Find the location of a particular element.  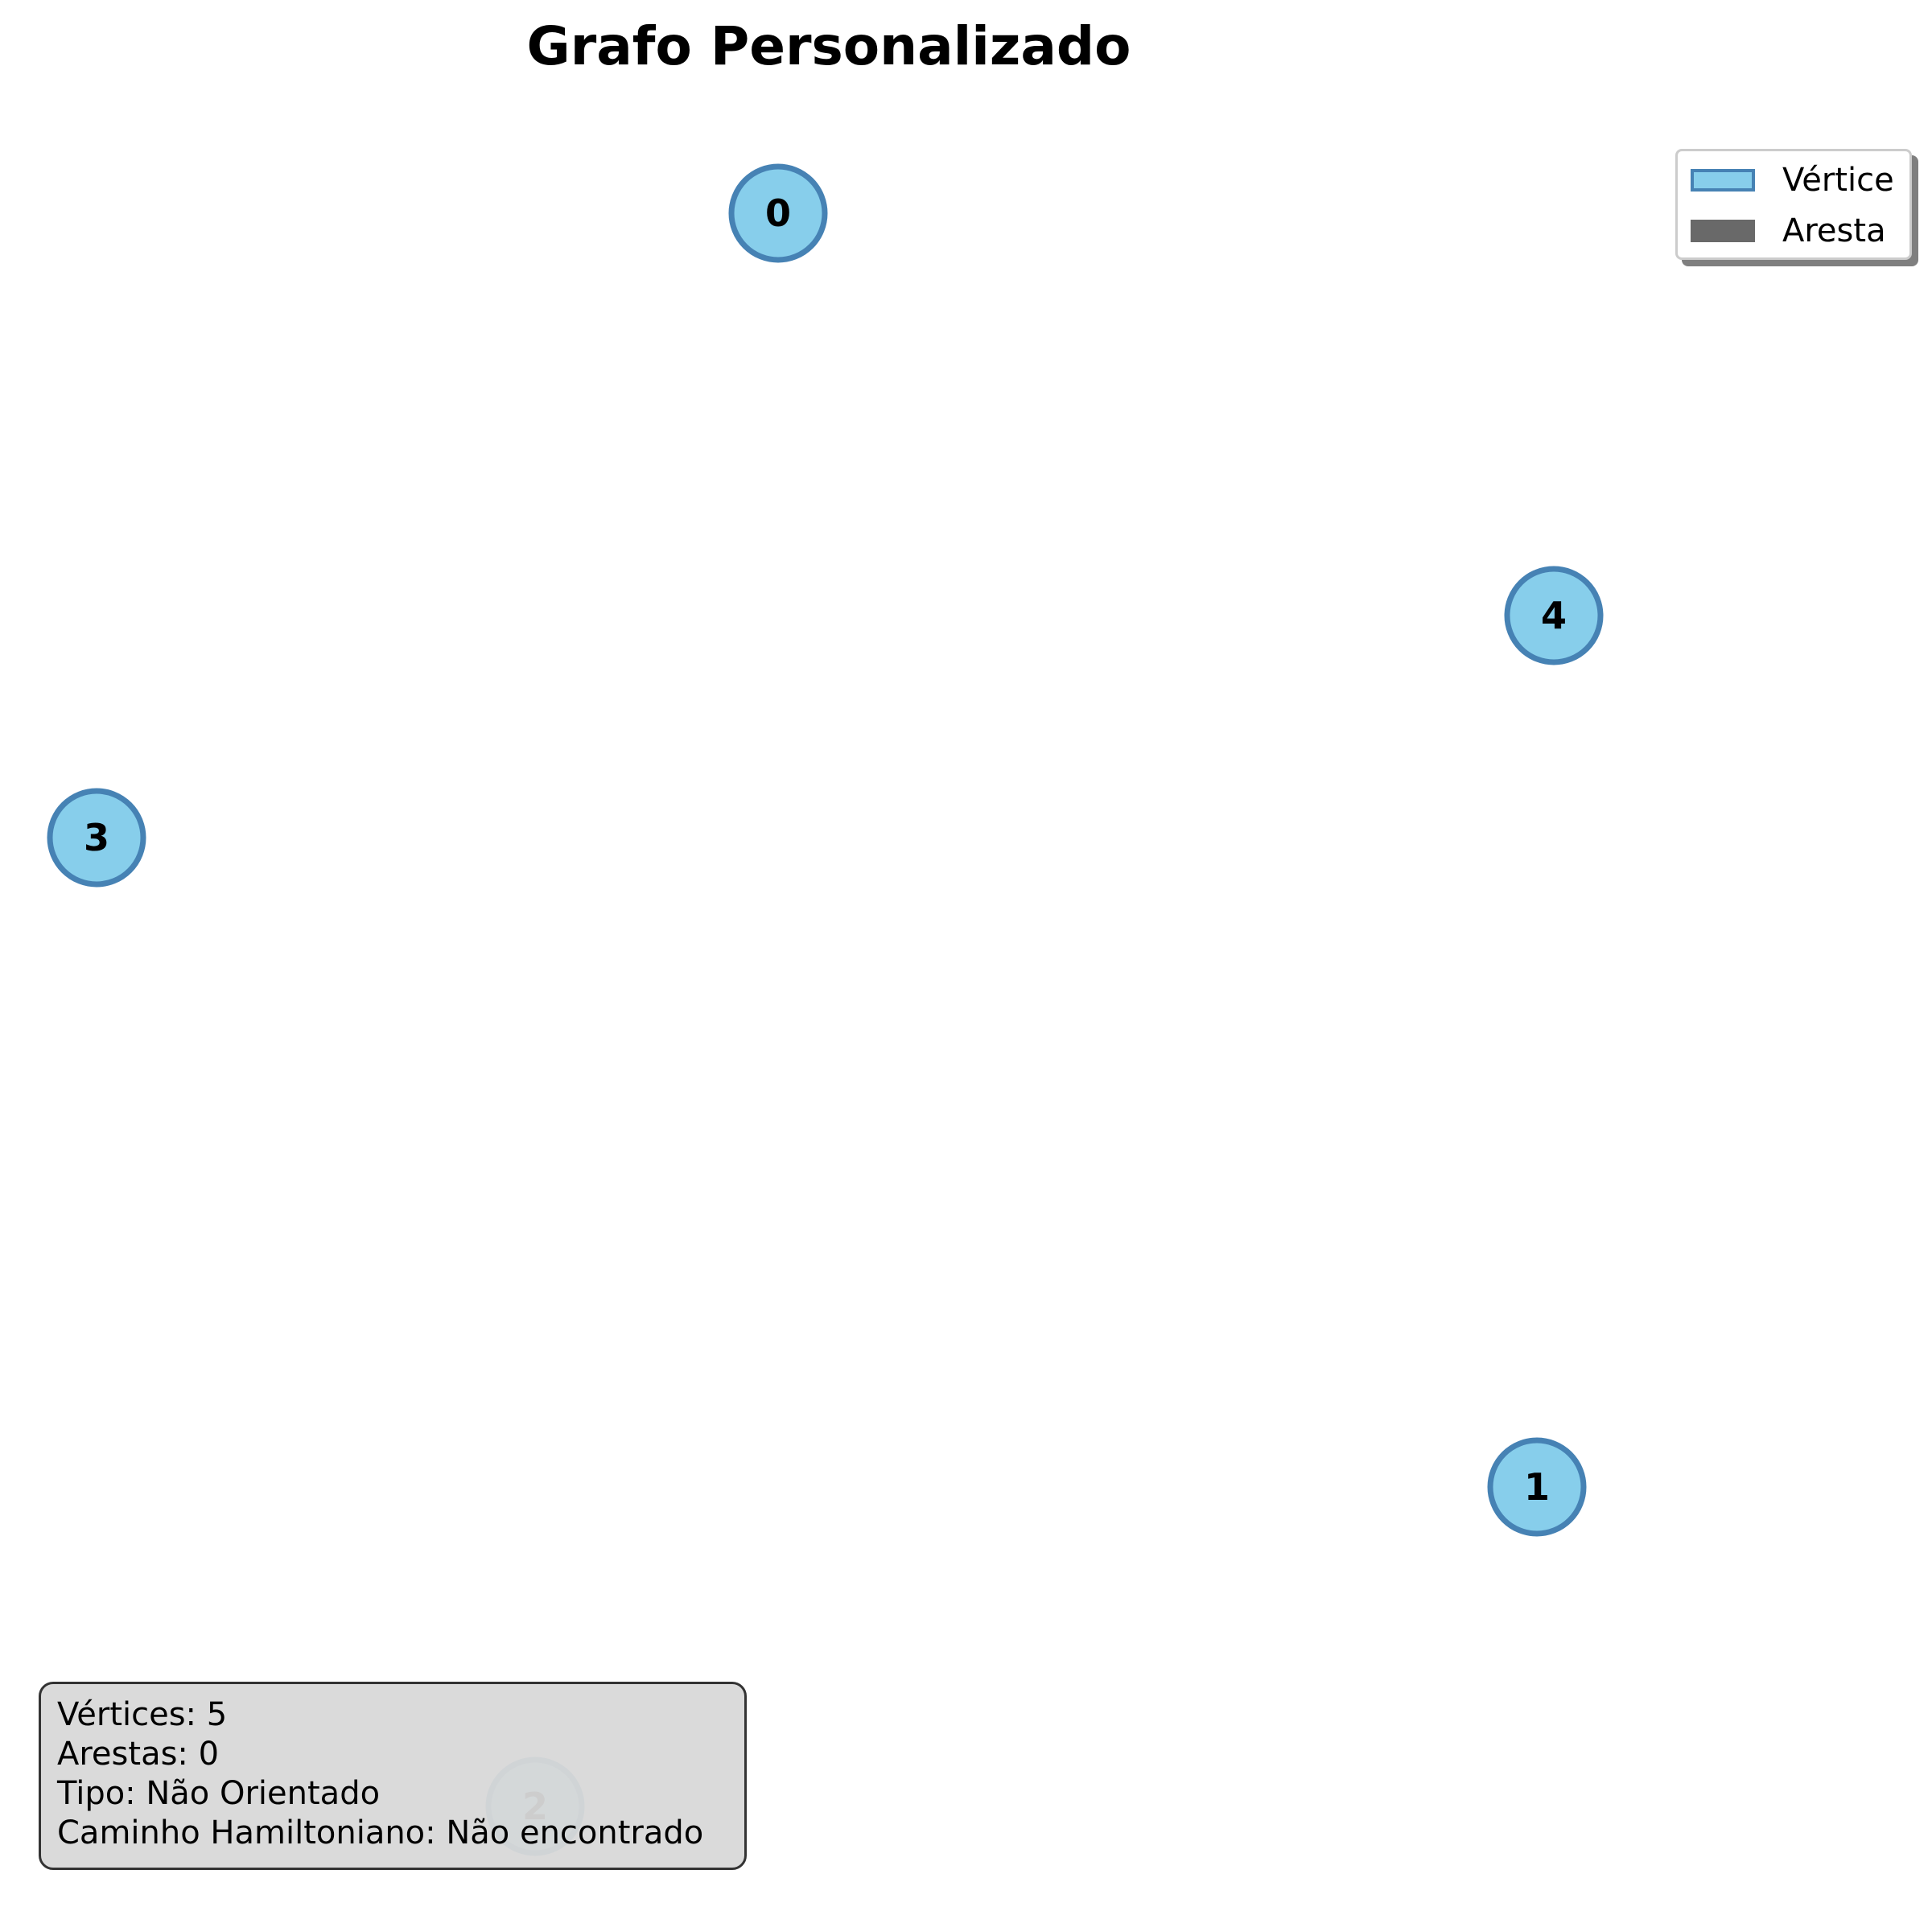

info-hamiltonian-path: Caminho Hamiltoniano: Não encontrado is located at coordinates (380, 1832).